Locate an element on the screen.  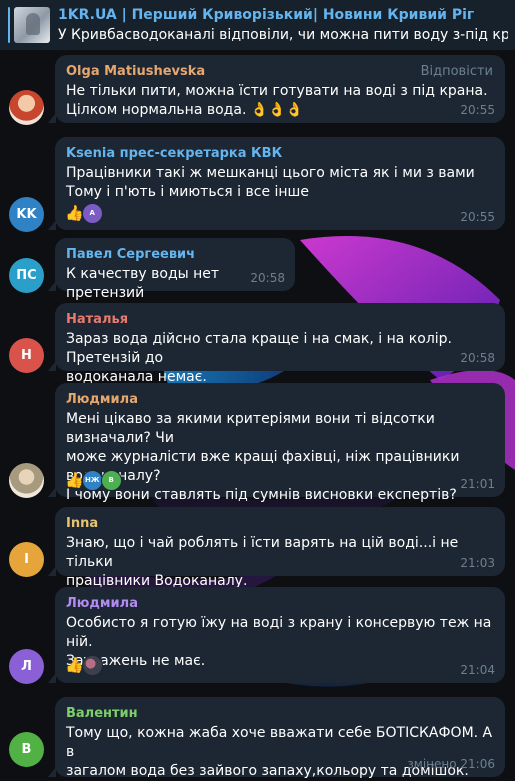
avatar: I is located at coordinates (26, 559).